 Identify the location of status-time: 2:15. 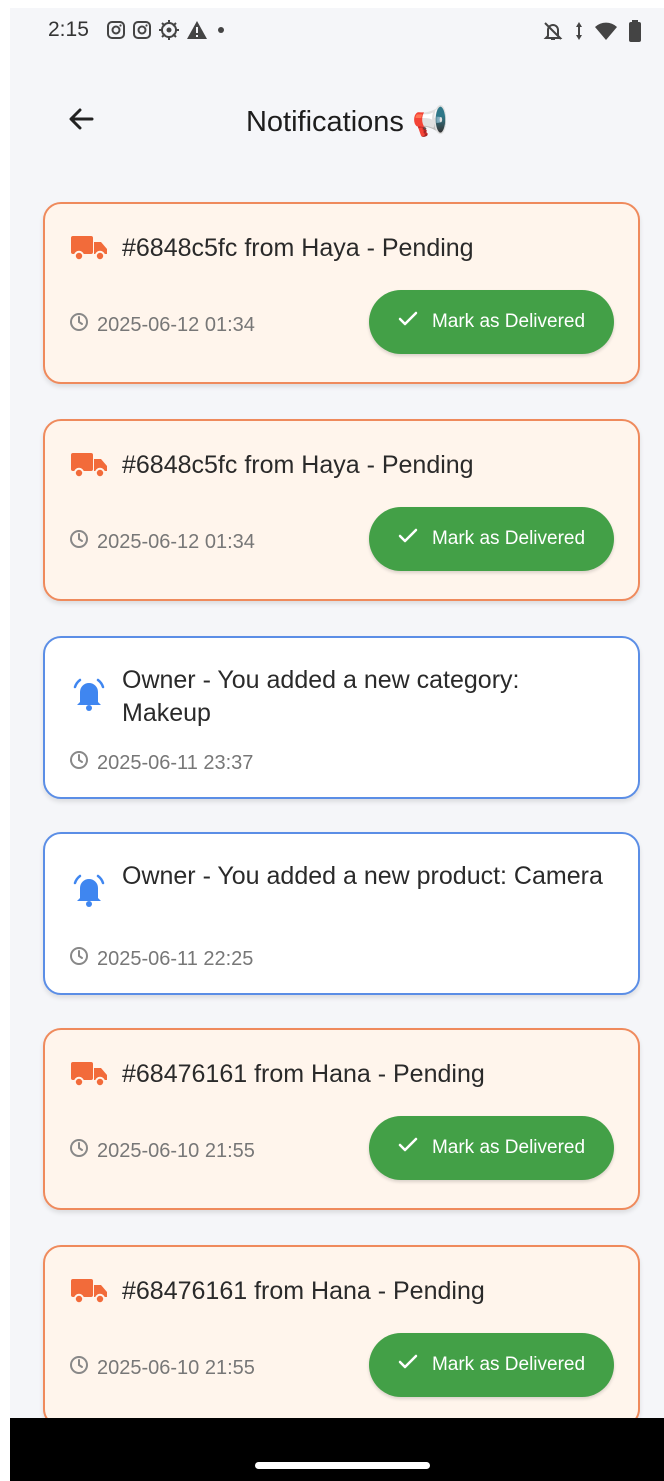
(68, 29).